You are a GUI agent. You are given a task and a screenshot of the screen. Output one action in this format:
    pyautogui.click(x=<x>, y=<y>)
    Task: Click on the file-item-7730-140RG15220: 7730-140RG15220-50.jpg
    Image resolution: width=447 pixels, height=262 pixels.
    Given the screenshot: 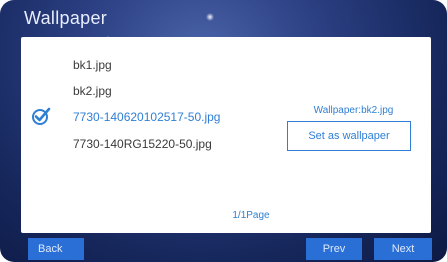 What is the action you would take?
    pyautogui.click(x=142, y=144)
    